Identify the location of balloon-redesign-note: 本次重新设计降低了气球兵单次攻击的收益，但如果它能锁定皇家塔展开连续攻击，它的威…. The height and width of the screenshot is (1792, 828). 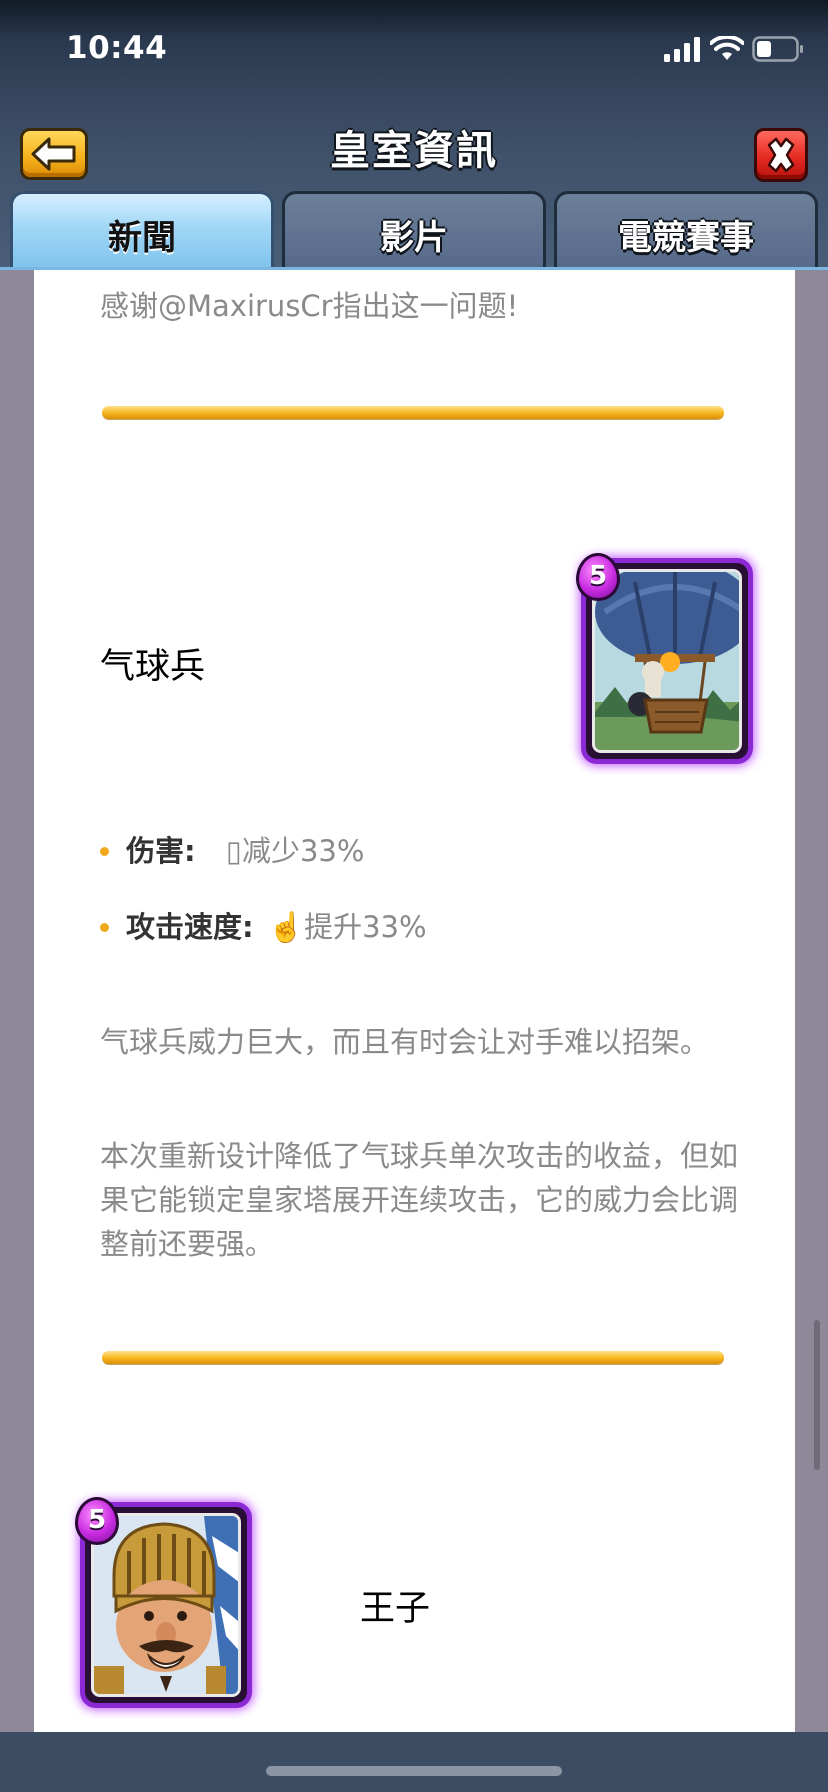
(419, 1200).